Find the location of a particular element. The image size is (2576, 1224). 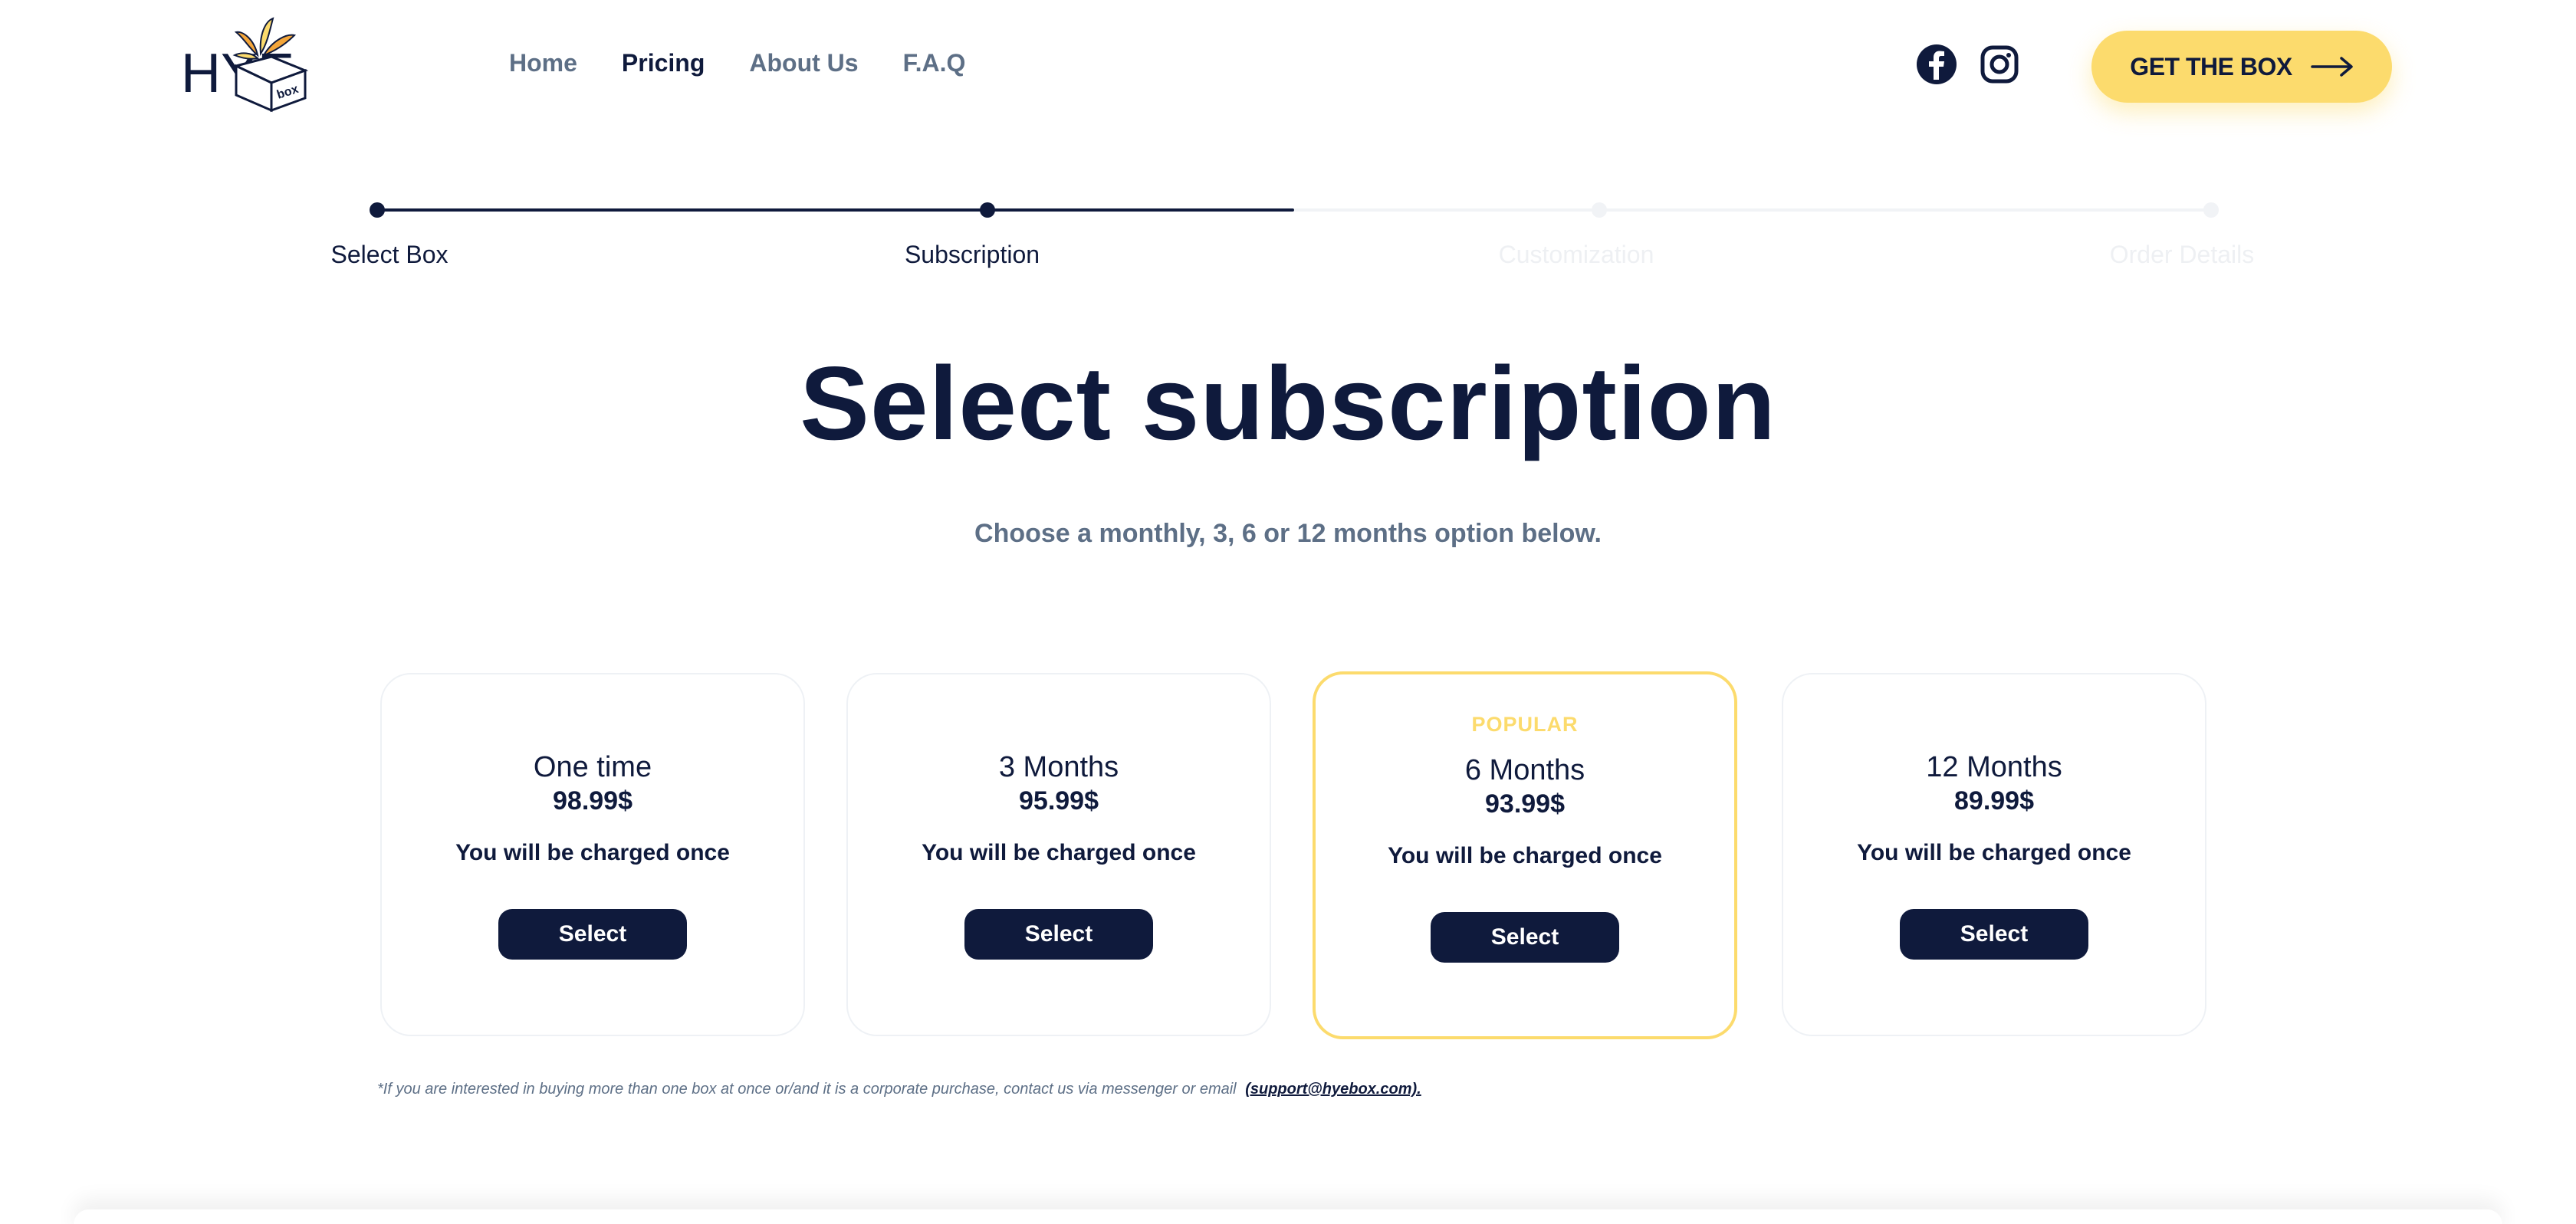

nav-about-us: About Us is located at coordinates (803, 63).